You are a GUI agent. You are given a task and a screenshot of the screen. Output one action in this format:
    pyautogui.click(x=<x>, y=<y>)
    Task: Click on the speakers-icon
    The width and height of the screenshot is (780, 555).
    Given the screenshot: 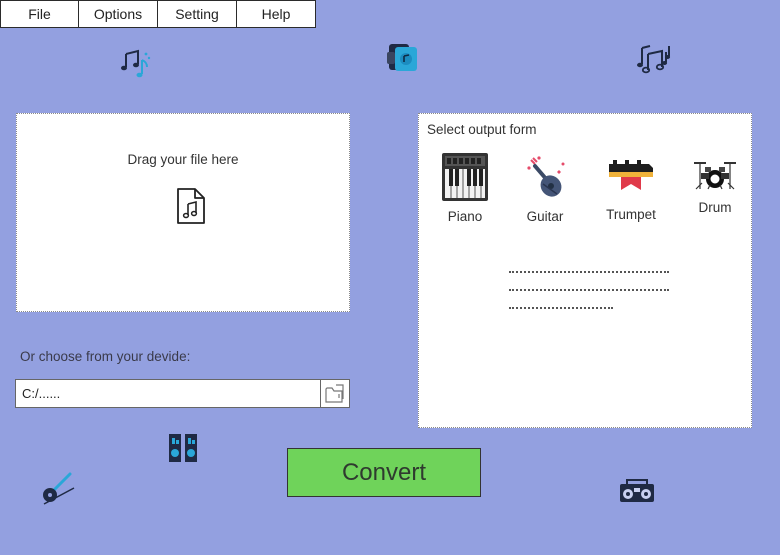 What is the action you would take?
    pyautogui.click(x=183, y=448)
    